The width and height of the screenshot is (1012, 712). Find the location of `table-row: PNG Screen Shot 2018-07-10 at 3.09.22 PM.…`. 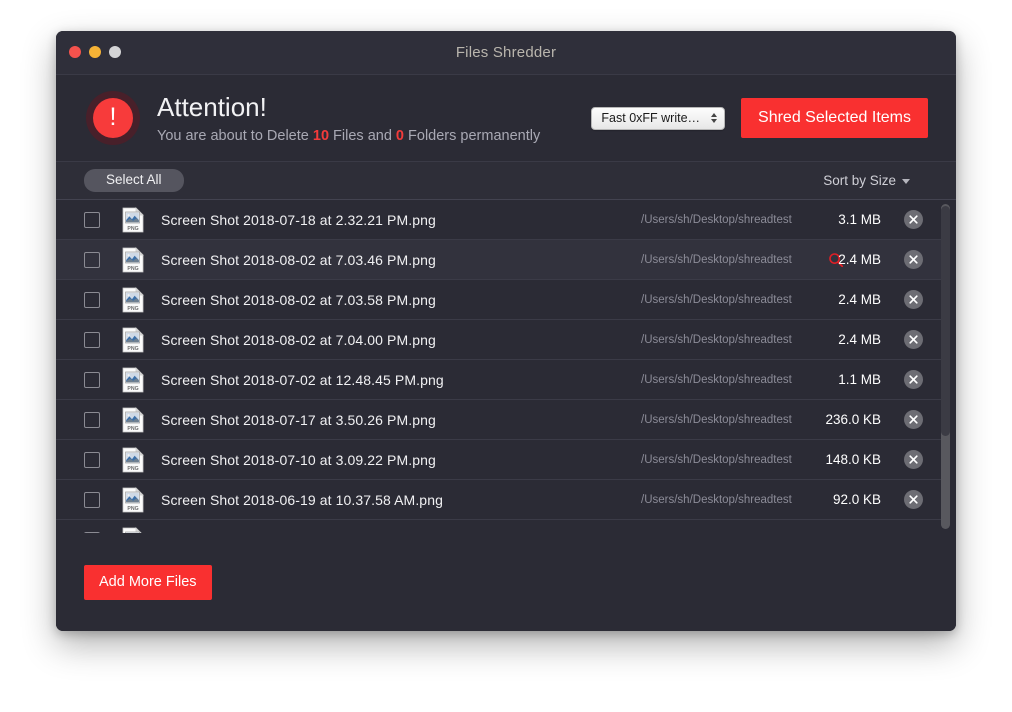

table-row: PNG Screen Shot 2018-07-10 at 3.09.22 PM.… is located at coordinates (499, 460).